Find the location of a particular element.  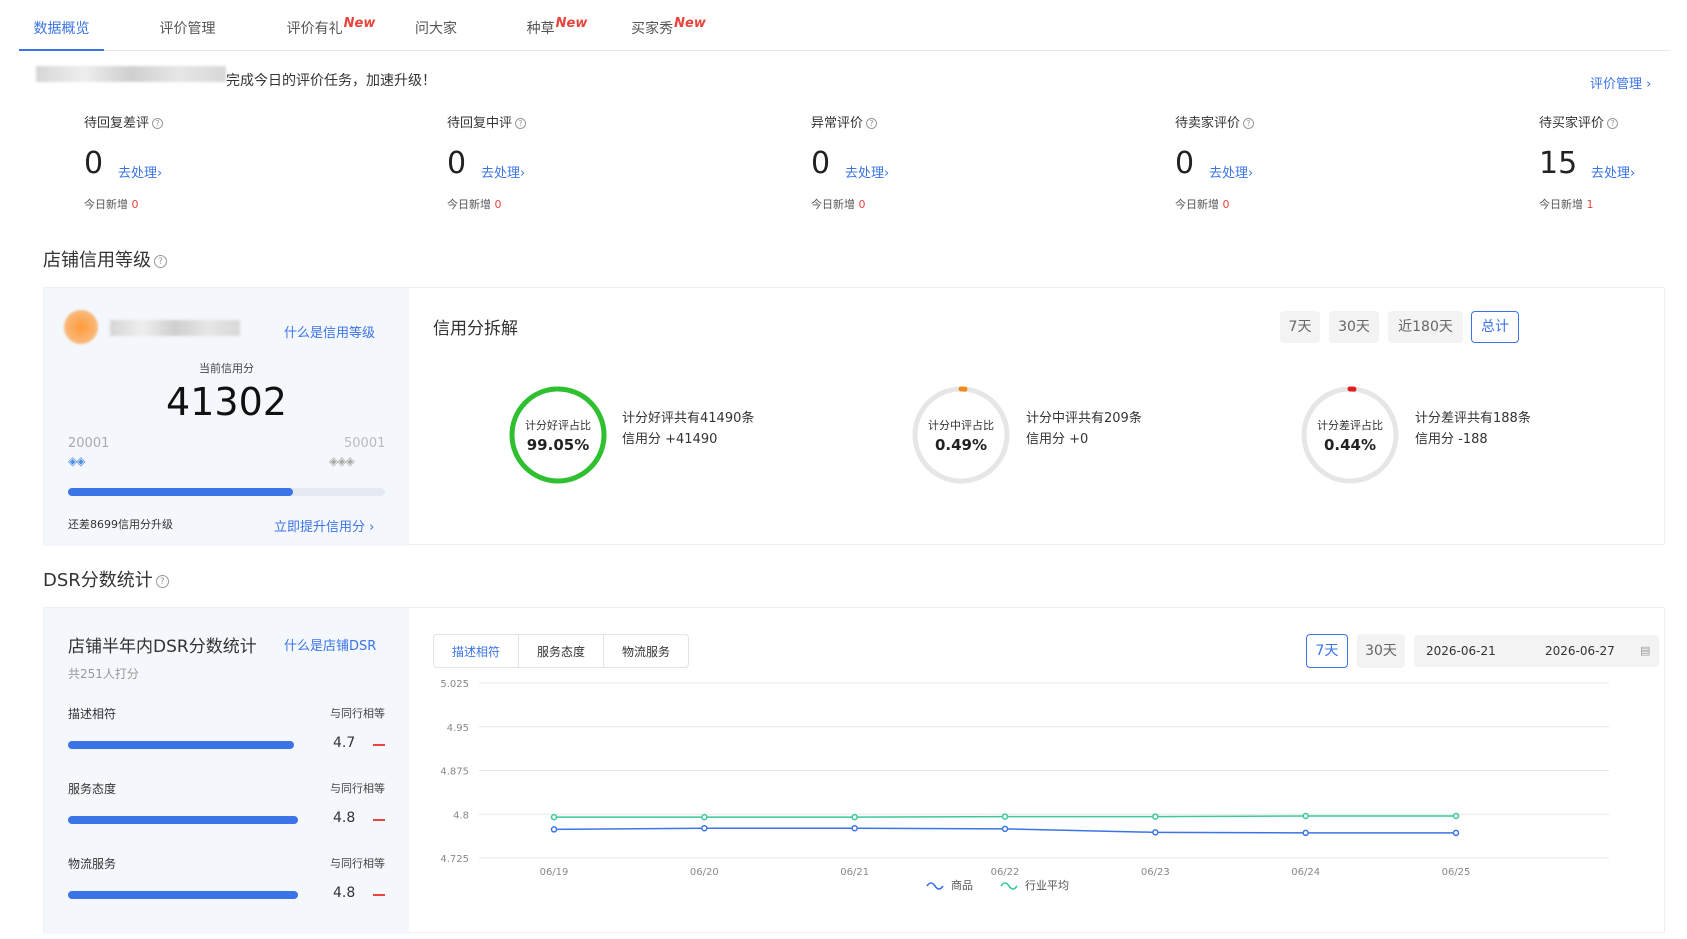

credit-score: 41302 is located at coordinates (226, 402).